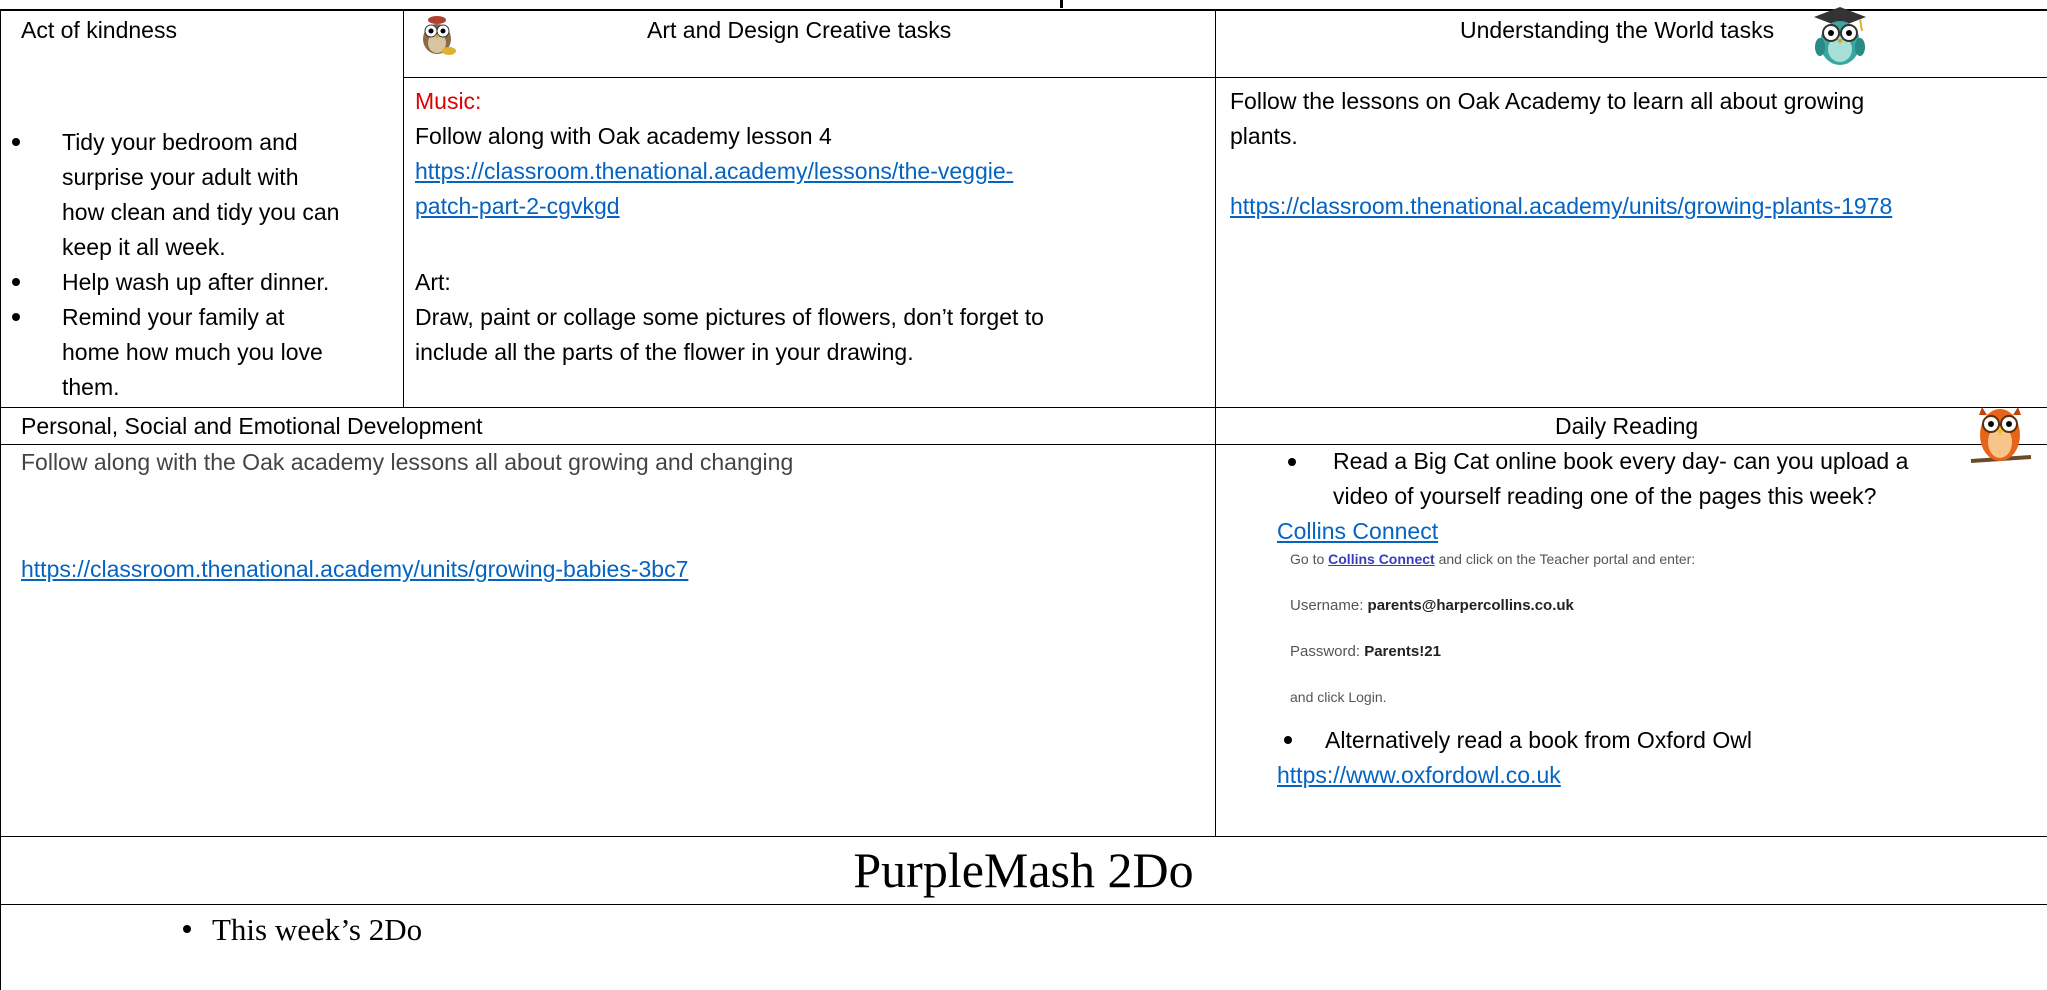  I want to click on collins-login-intro-pre: Go to, so click(1309, 559).